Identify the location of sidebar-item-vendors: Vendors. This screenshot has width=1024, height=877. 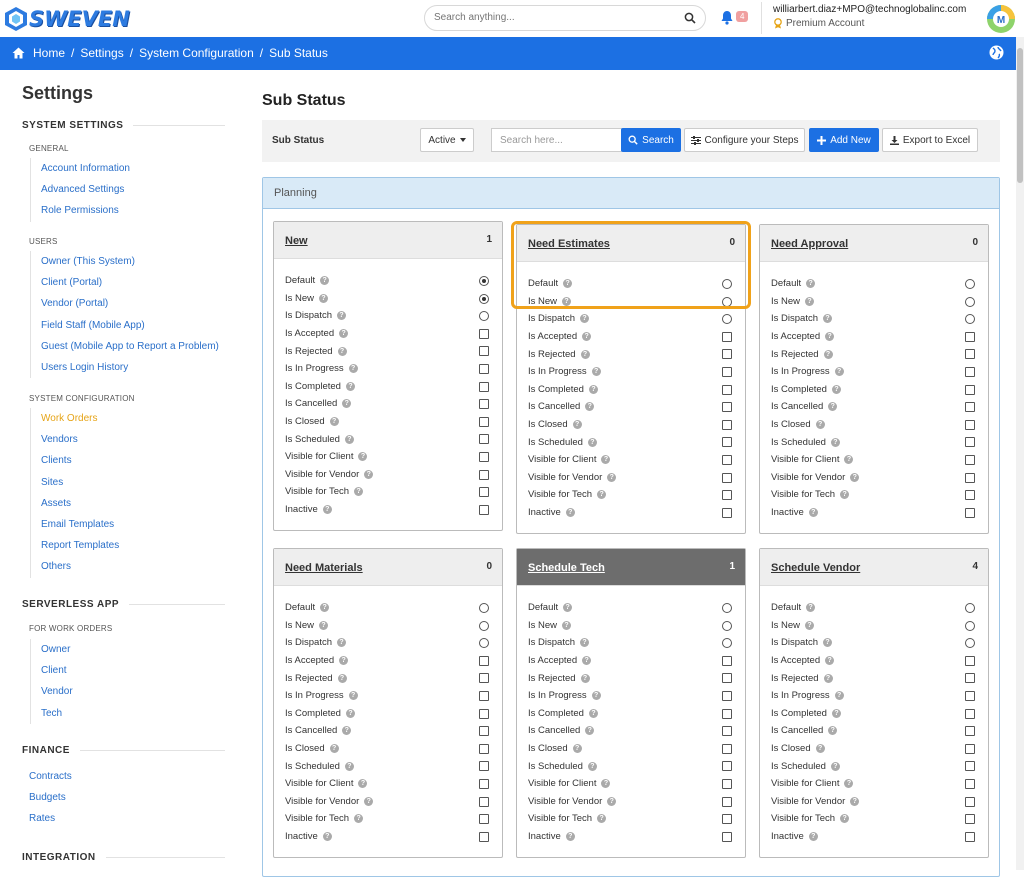
(75, 439).